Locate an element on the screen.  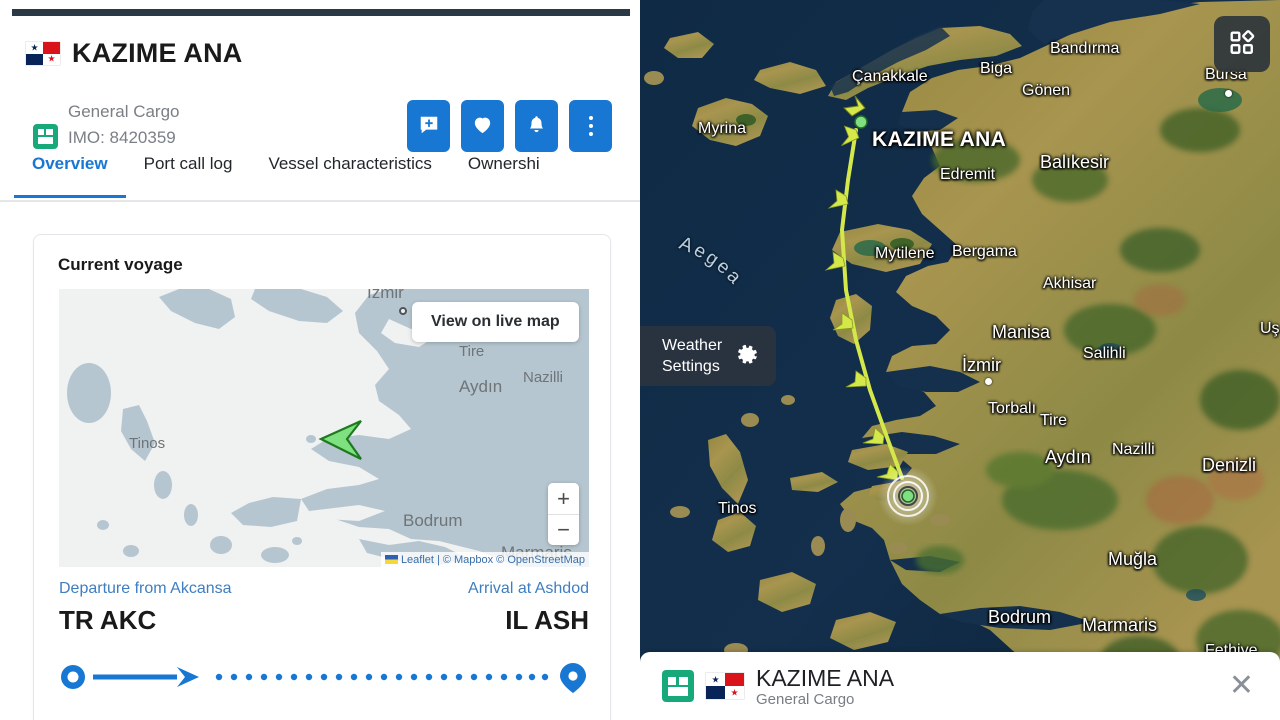
close-button: ✕ is located at coordinates (1241, 686).